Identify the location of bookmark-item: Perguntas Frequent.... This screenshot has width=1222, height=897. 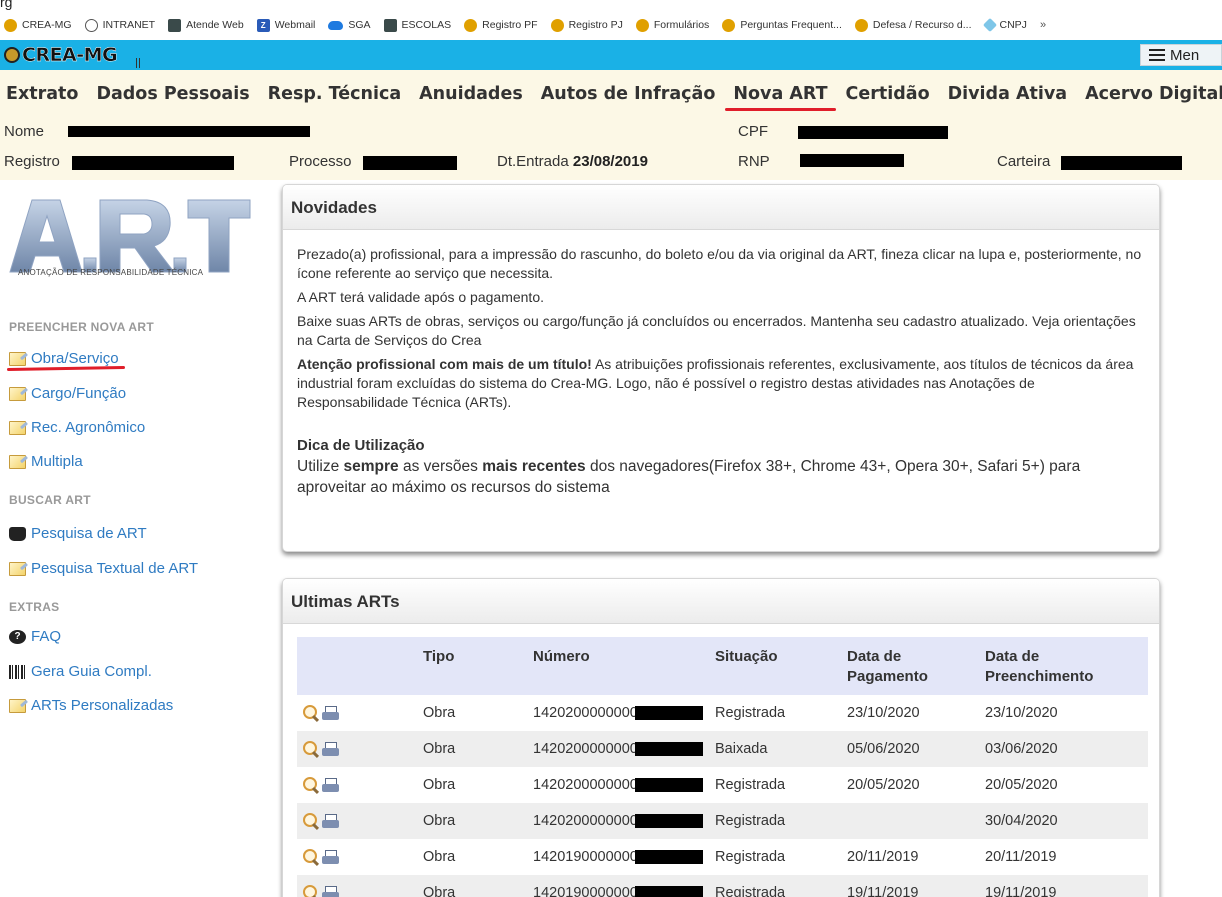
(782, 25).